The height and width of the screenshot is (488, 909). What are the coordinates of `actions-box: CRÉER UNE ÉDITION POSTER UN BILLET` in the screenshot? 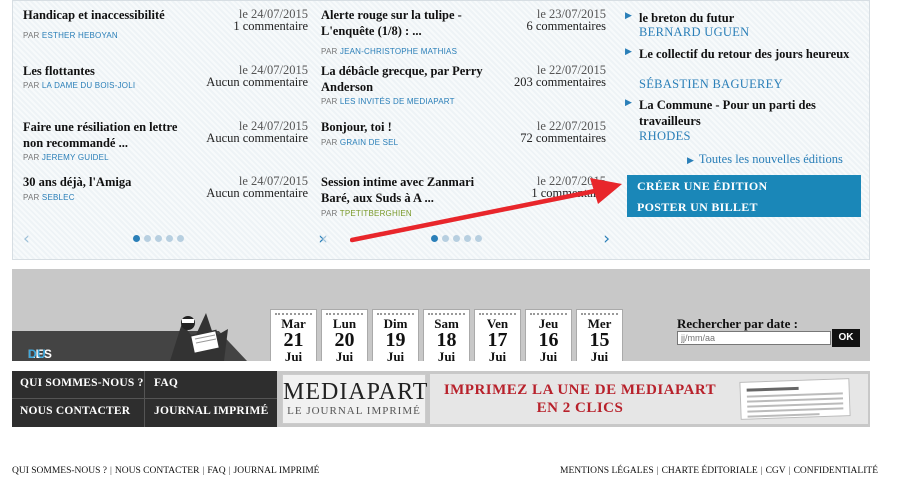 It's located at (744, 196).